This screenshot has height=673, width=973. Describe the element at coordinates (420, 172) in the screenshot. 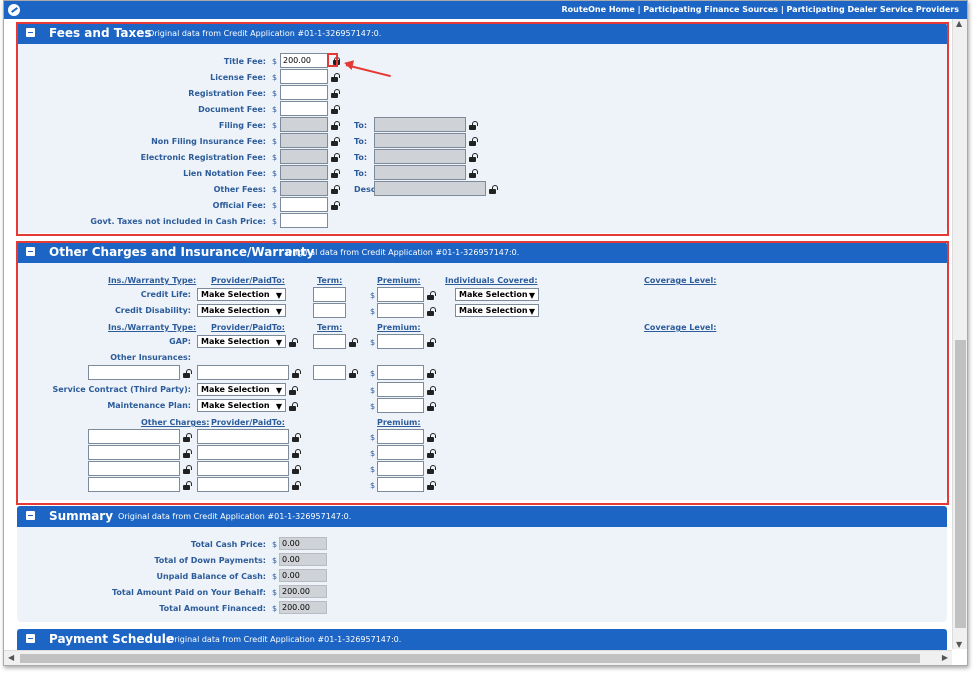

I see `lien-notation-to-input` at that location.